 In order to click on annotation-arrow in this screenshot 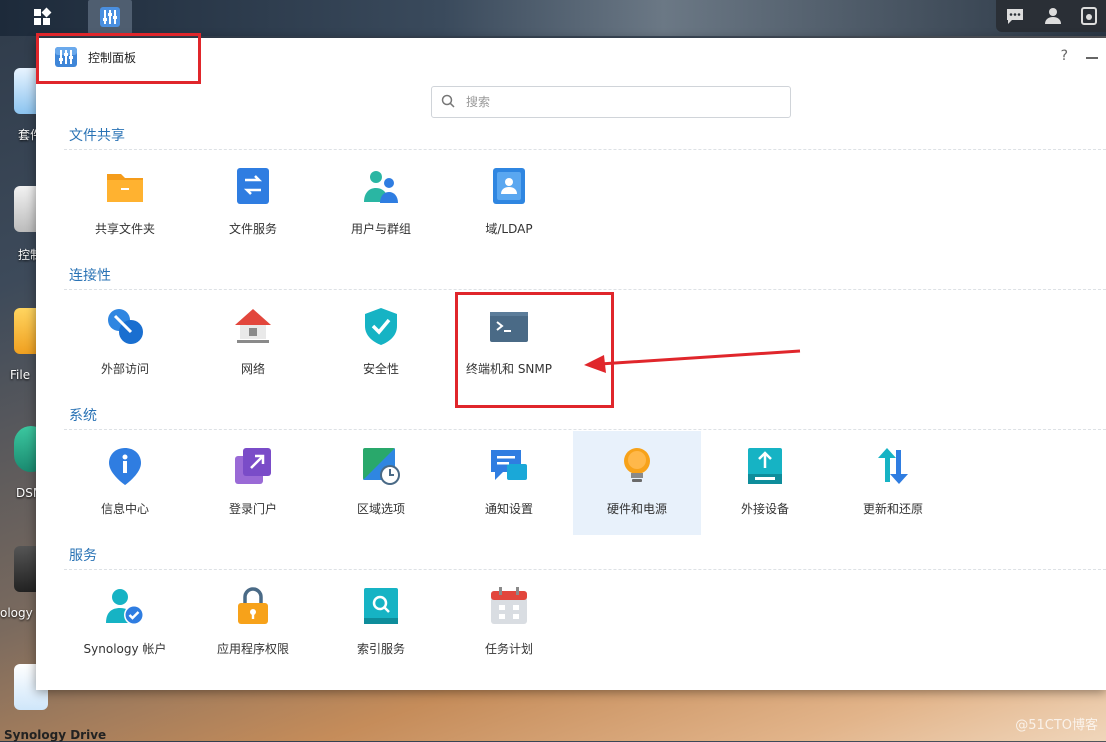, I will do `click(692, 361)`.